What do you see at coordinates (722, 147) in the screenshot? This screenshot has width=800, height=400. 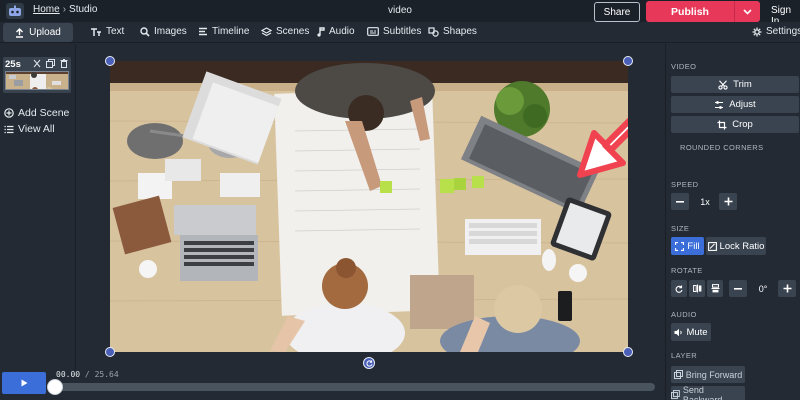 I see `rounded-corners-label: ROUNDED CORNERS` at bounding box center [722, 147].